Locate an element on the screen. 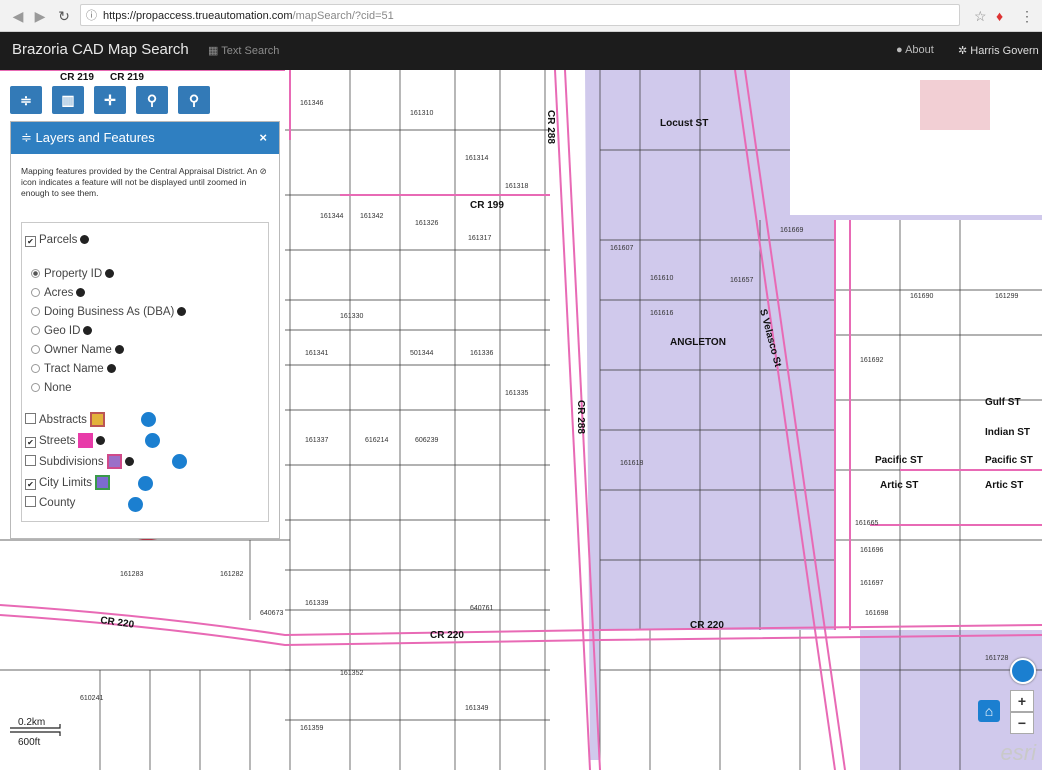 Image resolution: width=1042 pixels, height=770 pixels. street-label-artic-b: Artic ST is located at coordinates (899, 485).